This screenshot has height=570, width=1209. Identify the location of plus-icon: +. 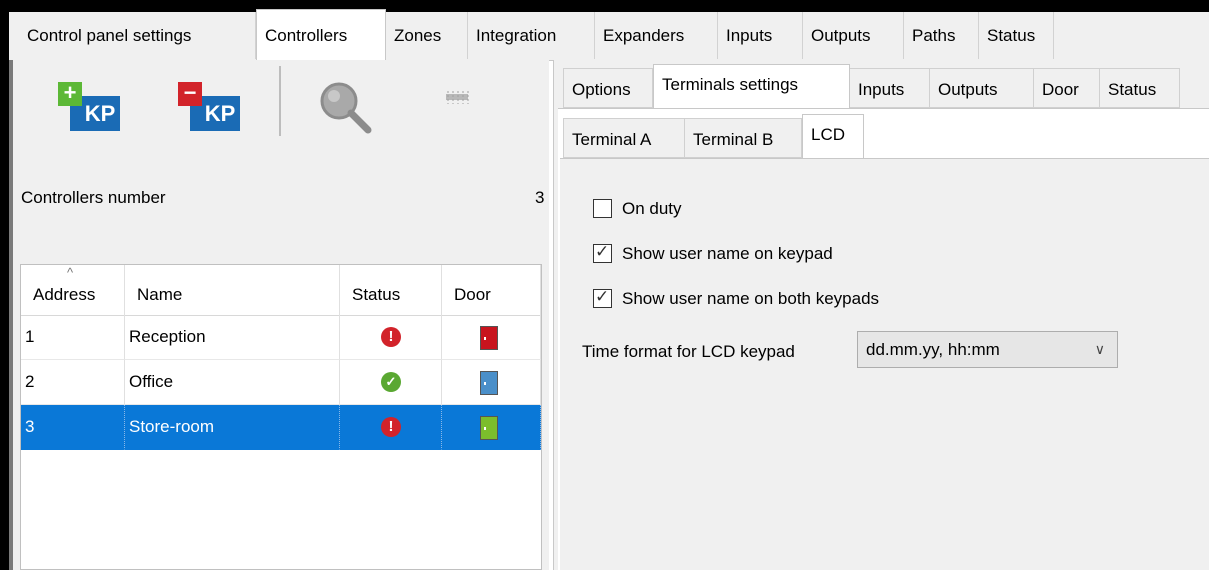
(70, 94).